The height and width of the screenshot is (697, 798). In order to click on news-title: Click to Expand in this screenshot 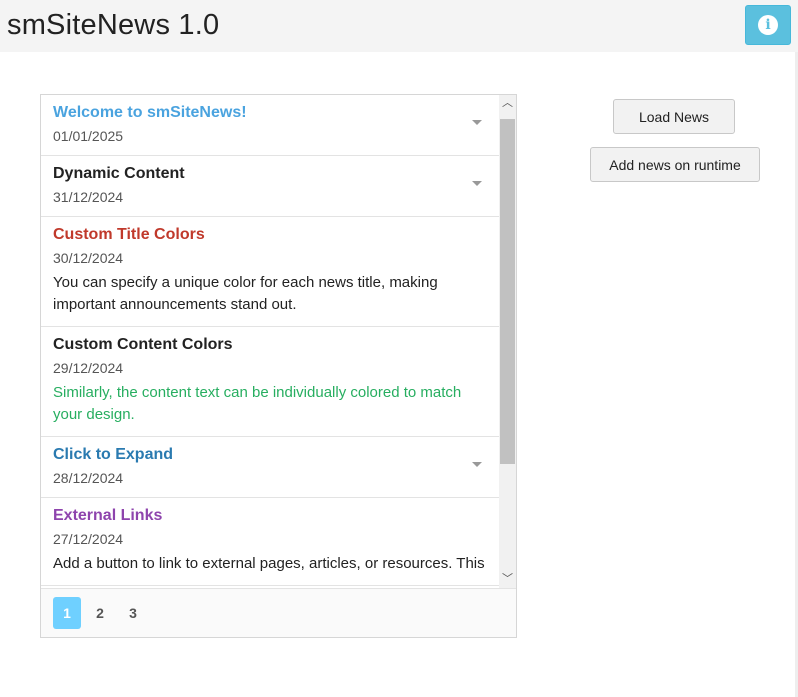, I will do `click(113, 454)`.